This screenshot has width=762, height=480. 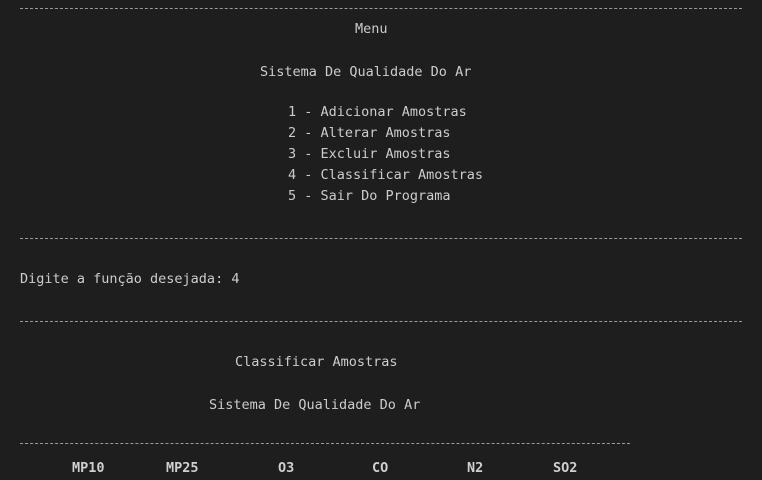 What do you see at coordinates (475, 468) in the screenshot?
I see `header-n2: N2` at bounding box center [475, 468].